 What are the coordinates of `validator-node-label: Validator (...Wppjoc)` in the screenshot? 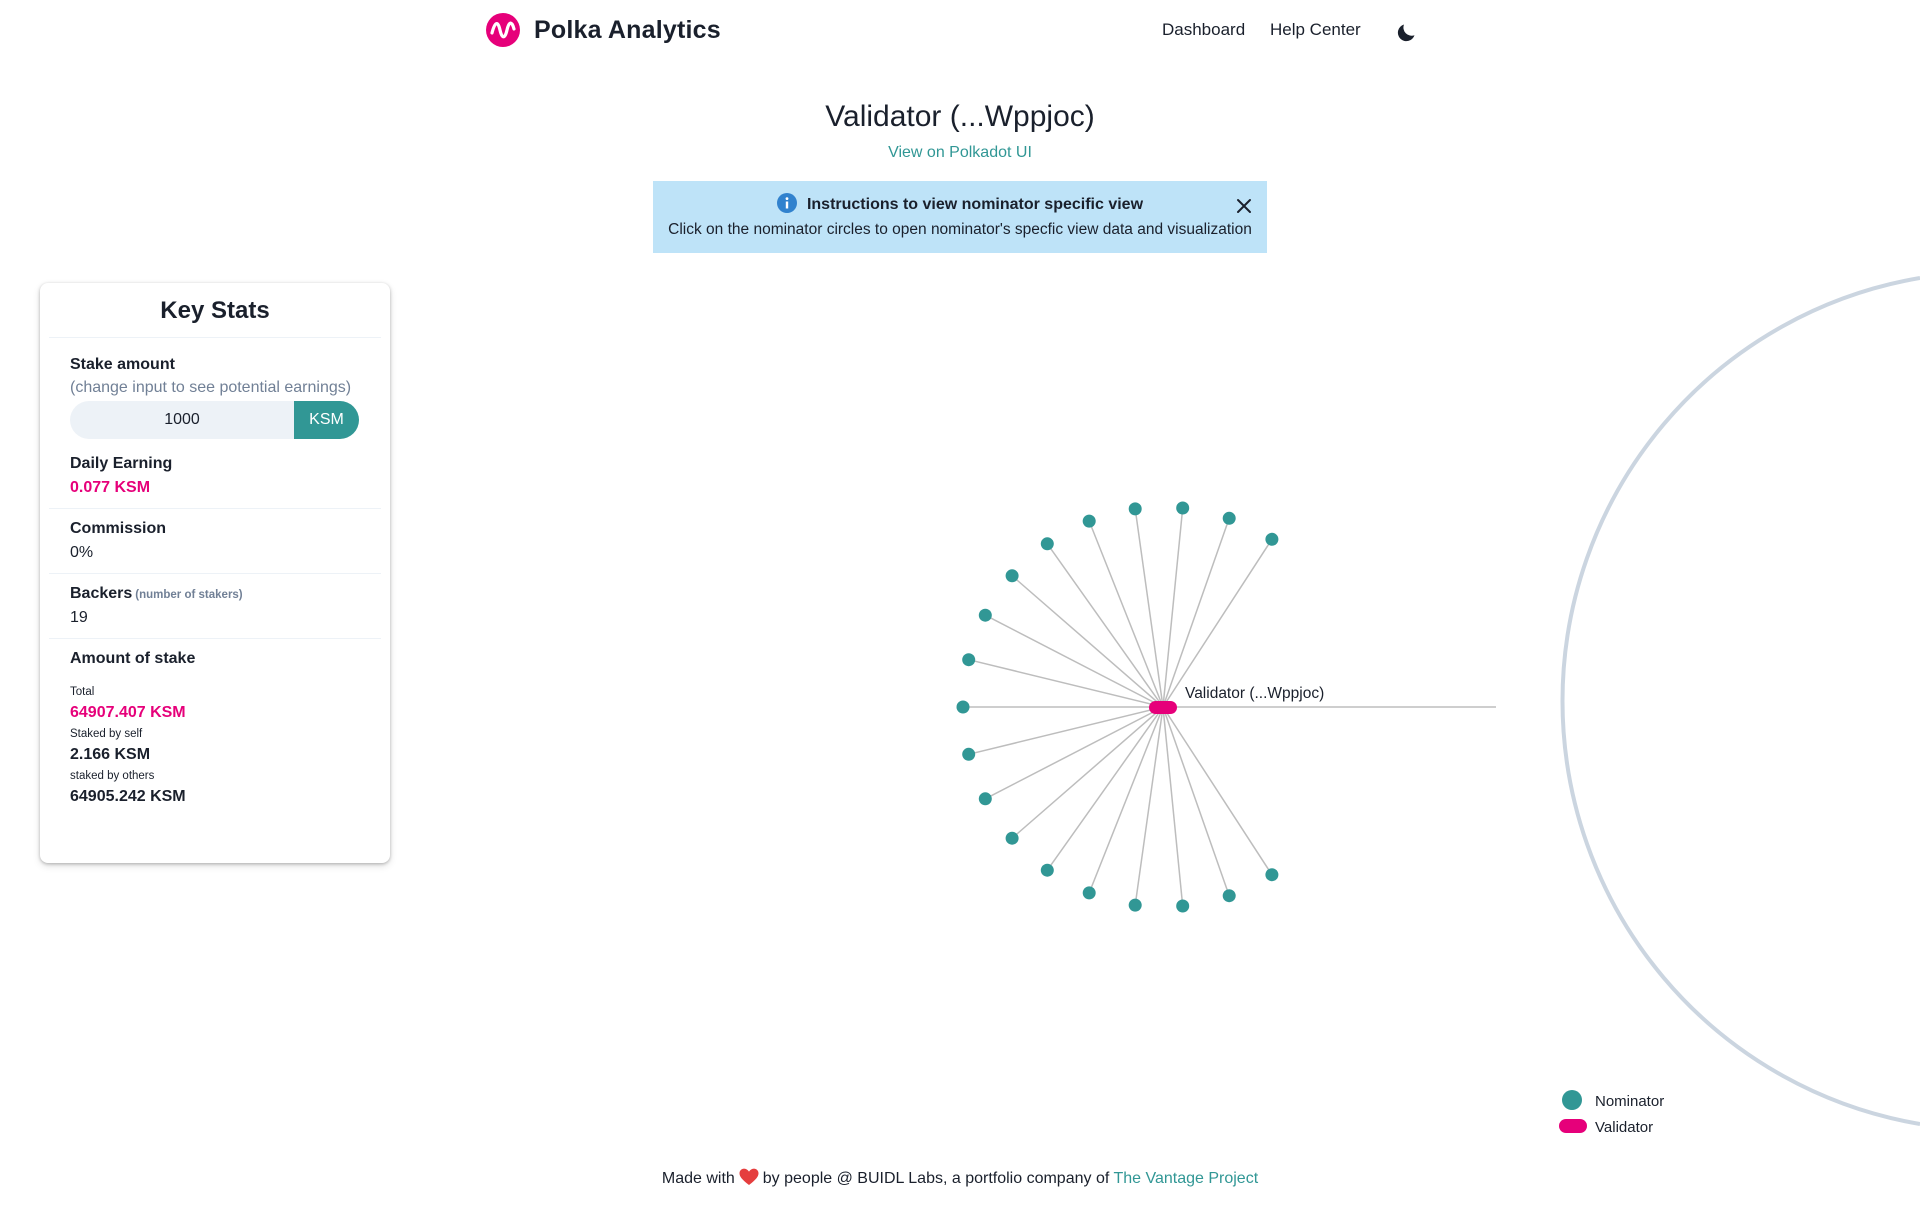 It's located at (1254, 693).